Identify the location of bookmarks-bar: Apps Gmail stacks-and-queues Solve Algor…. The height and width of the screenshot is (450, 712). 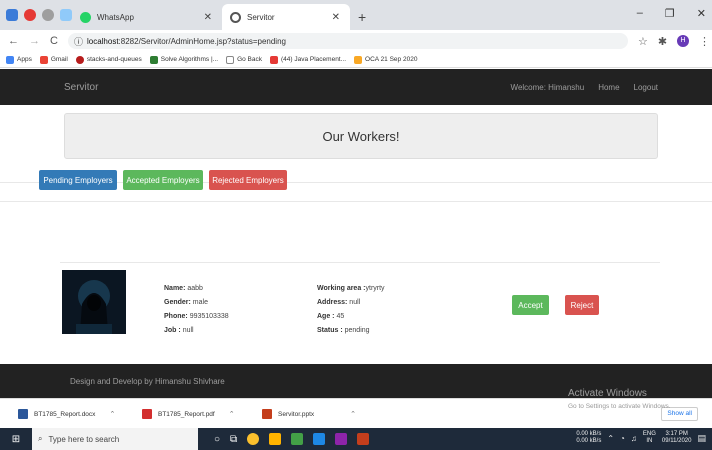
(356, 60).